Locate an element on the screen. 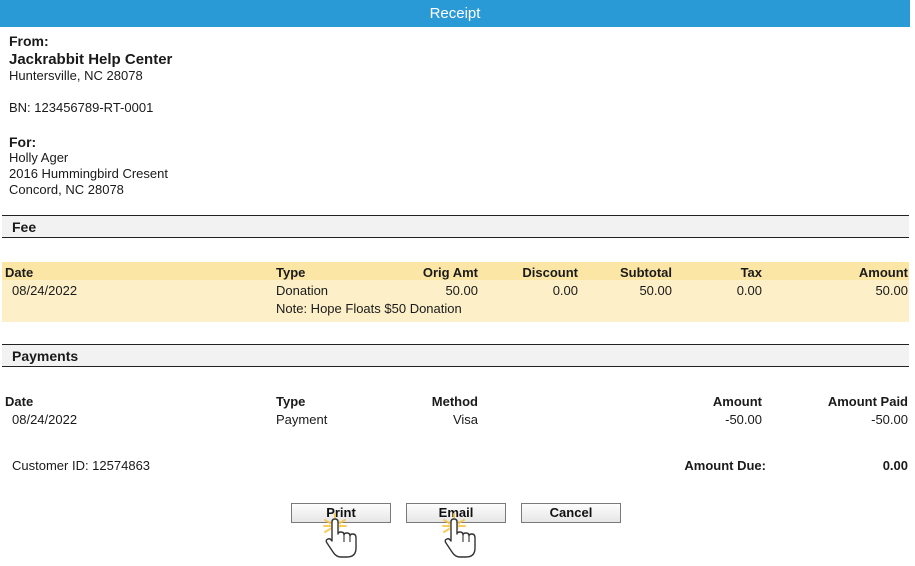 The image size is (915, 566). pay-row-method: Visa is located at coordinates (465, 419).